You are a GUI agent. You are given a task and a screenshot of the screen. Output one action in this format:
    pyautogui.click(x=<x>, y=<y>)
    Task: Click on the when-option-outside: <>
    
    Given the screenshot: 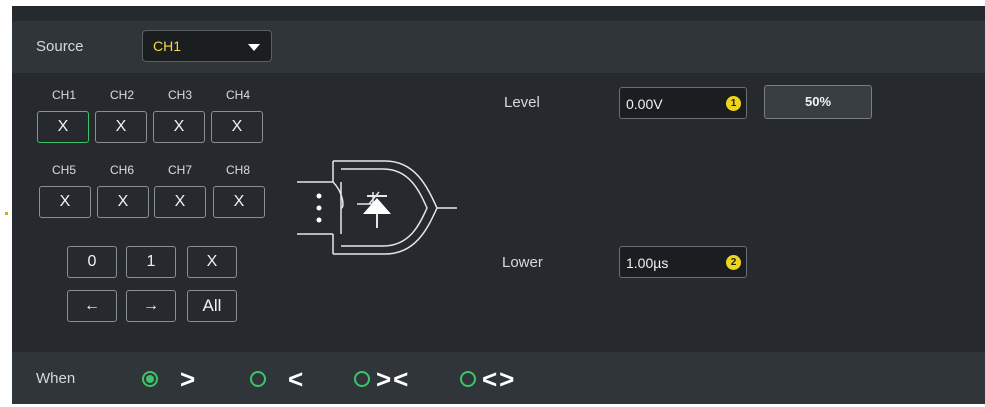 What is the action you would take?
    pyautogui.click(x=505, y=379)
    